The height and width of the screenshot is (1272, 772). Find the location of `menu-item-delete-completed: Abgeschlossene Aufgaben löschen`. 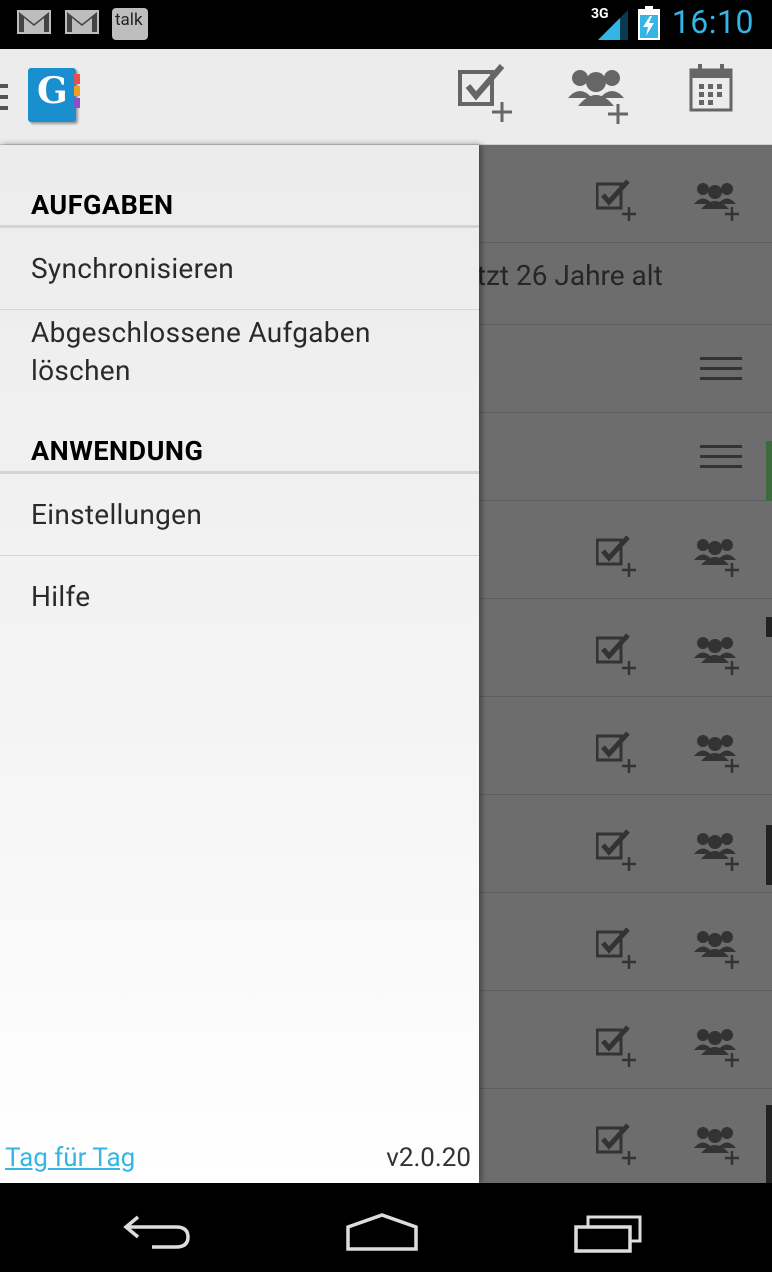

menu-item-delete-completed: Abgeschlossene Aufgaben löschen is located at coordinates (239, 355).